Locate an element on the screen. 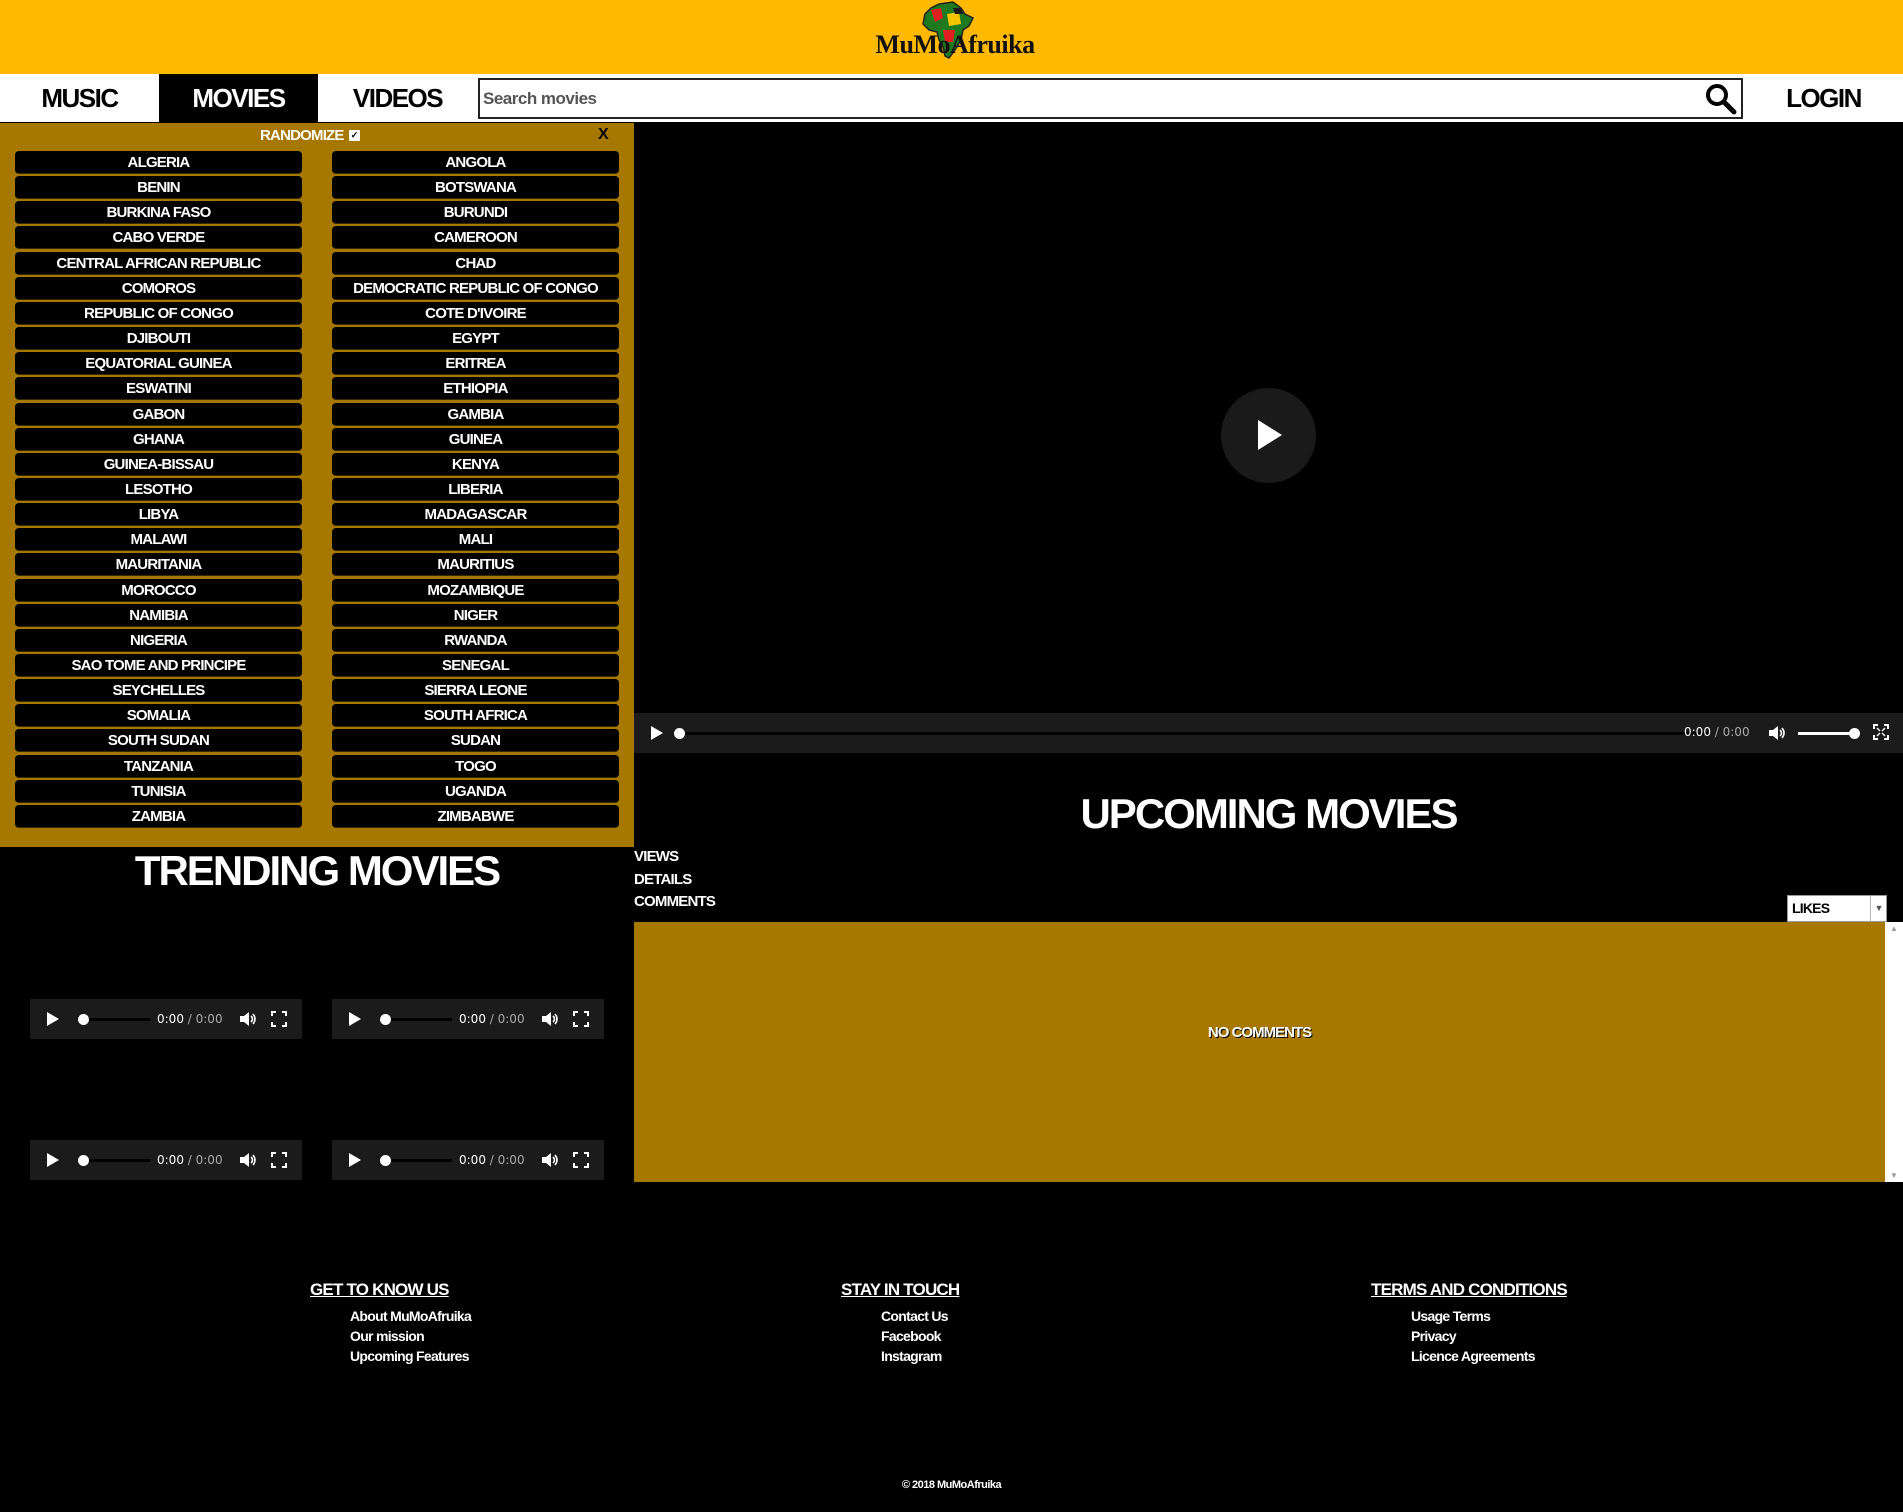 This screenshot has height=1512, width=1903. country-button: MALI is located at coordinates (475, 539).